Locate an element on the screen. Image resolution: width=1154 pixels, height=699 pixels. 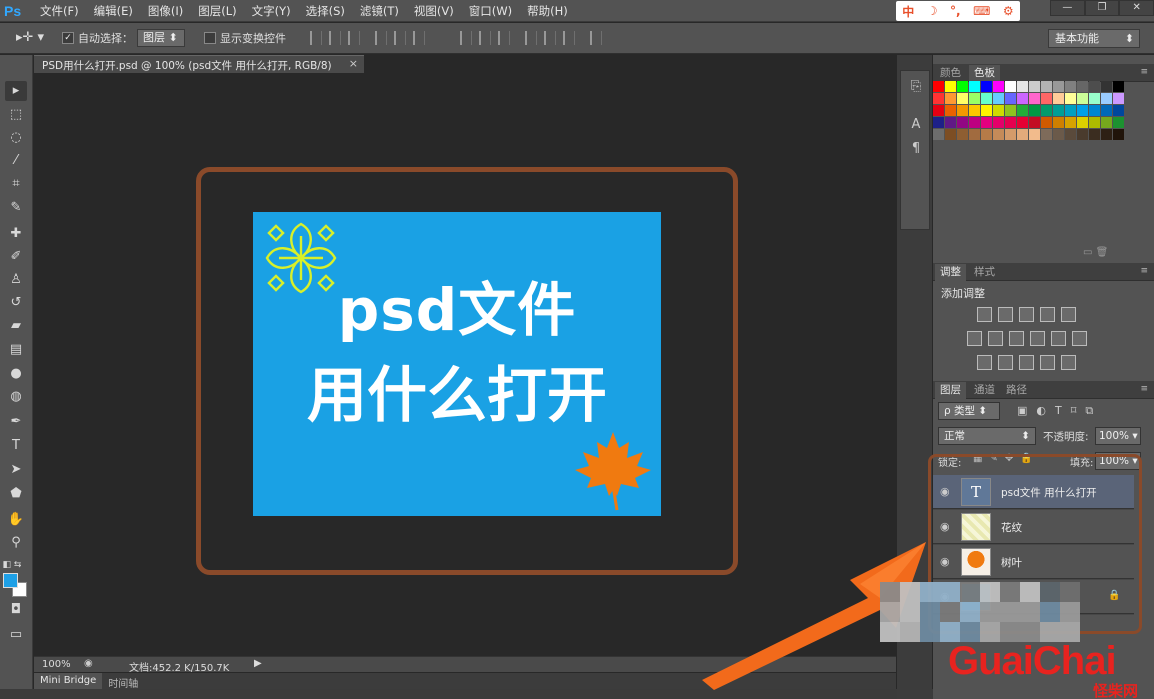
align-left-icon is located at coordinates (381, 38).